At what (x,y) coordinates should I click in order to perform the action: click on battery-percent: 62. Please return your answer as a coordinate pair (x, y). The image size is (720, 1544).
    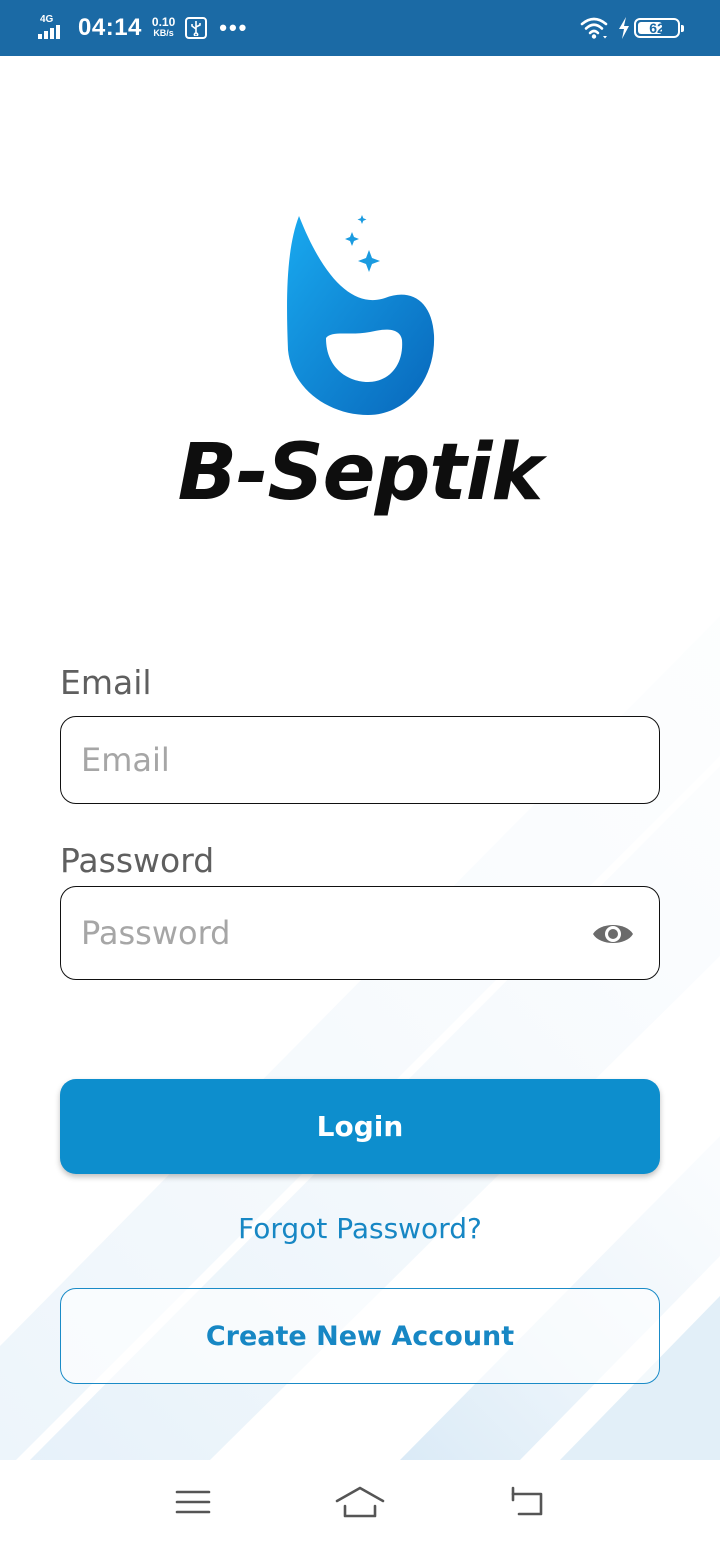
    Looking at the image, I should click on (657, 28).